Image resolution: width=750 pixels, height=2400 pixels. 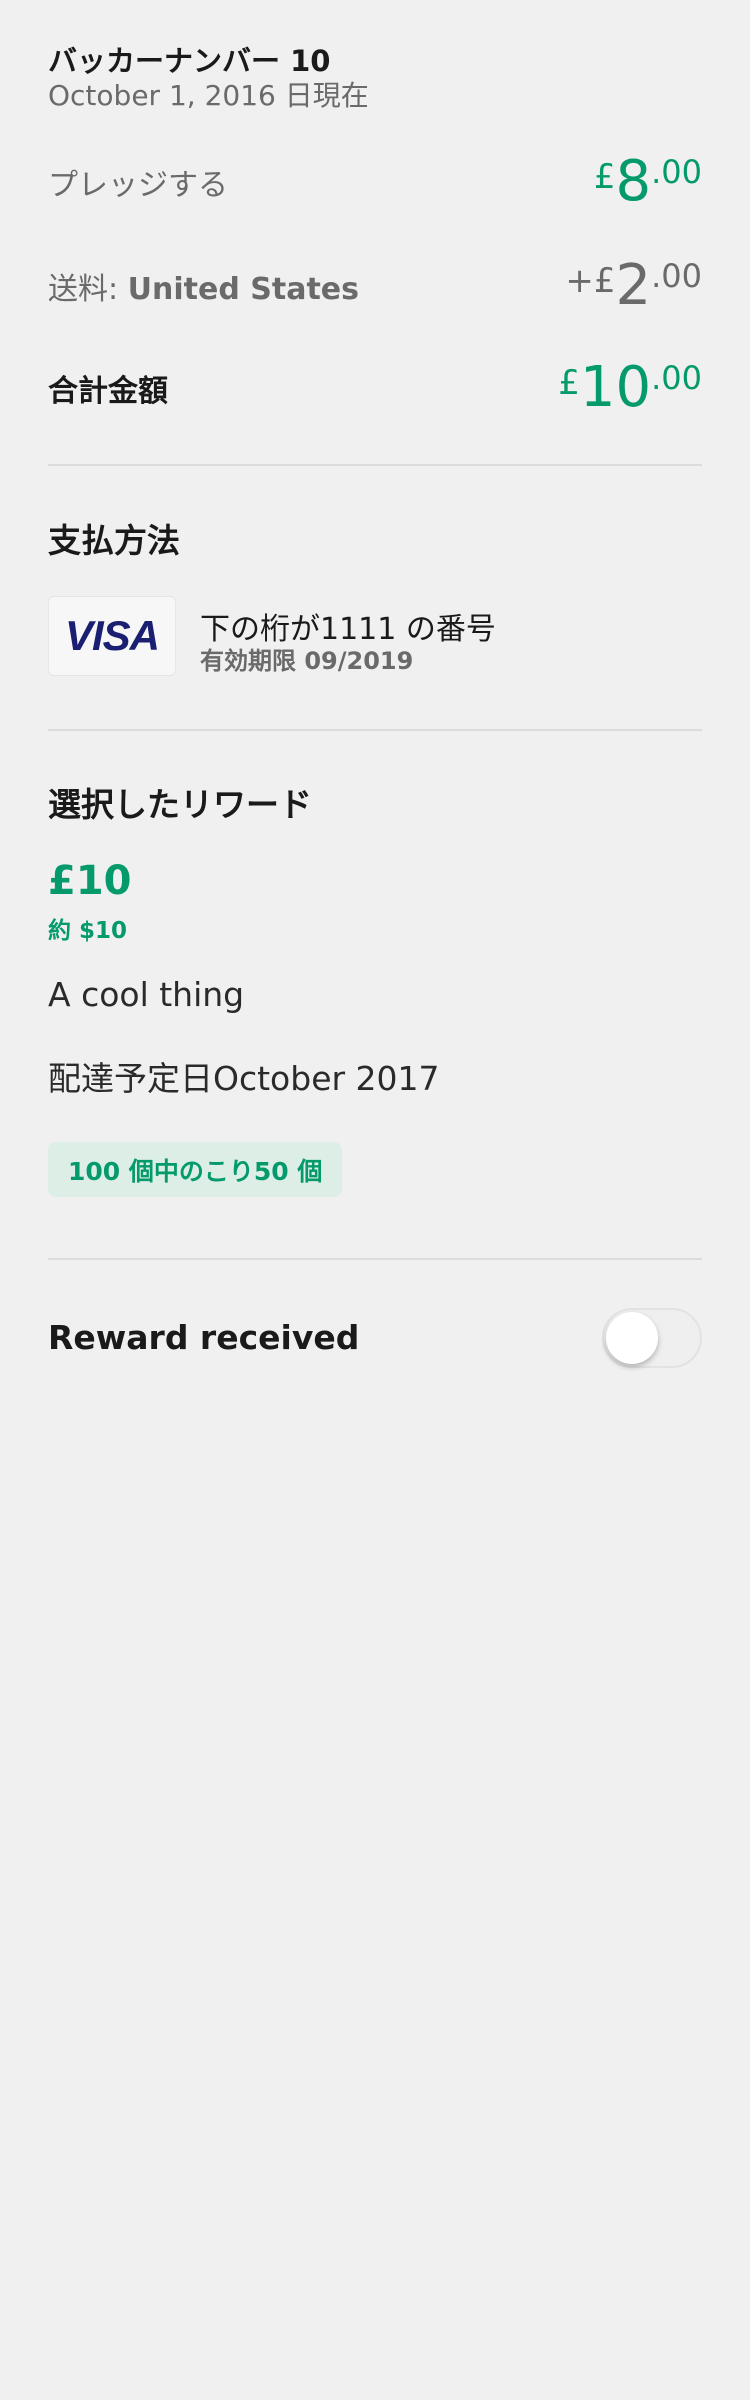 I want to click on total-whole: 10, so click(x=615, y=387).